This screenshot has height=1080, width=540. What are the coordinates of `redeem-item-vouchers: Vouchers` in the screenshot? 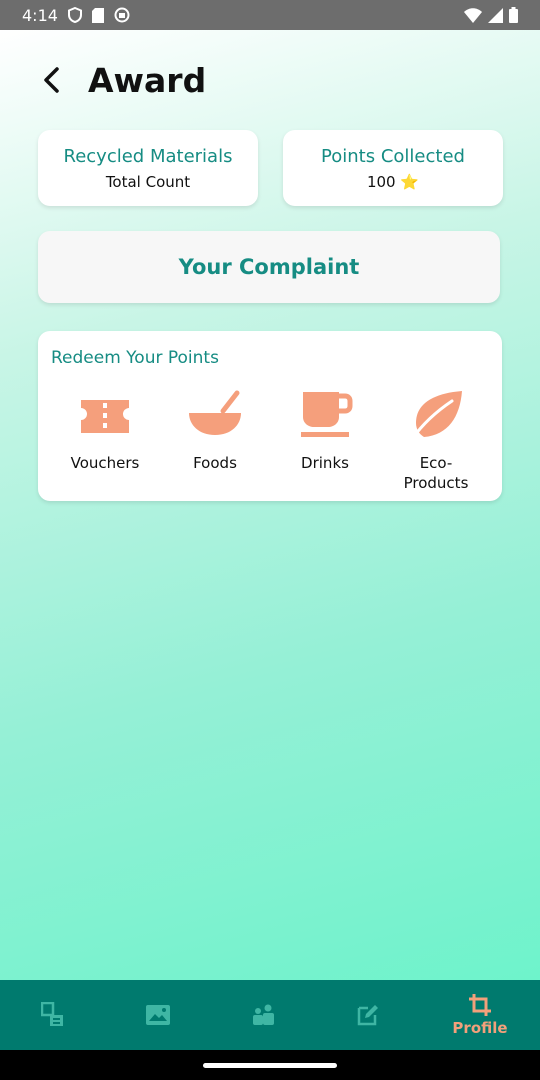 It's located at (105, 431).